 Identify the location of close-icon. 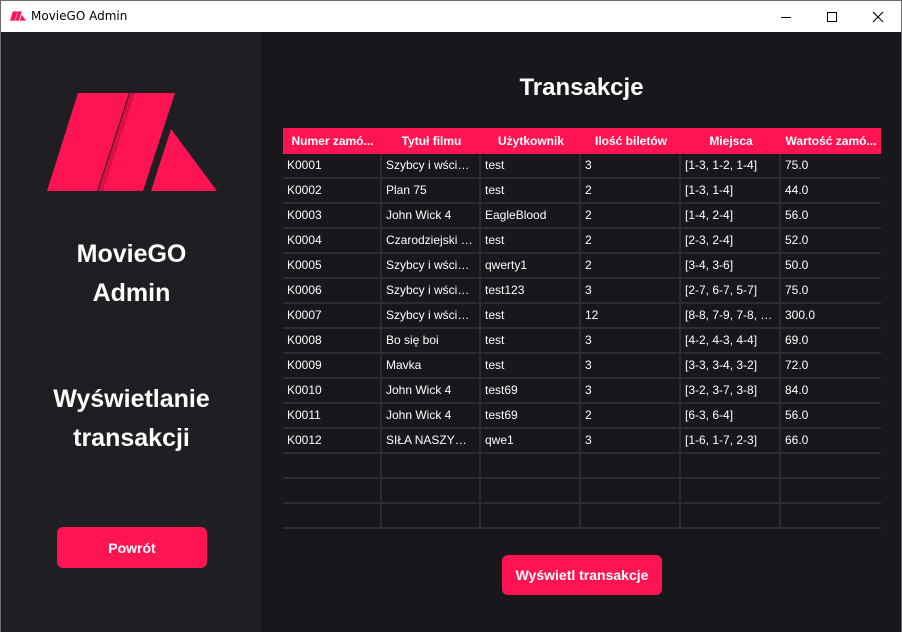
(878, 17).